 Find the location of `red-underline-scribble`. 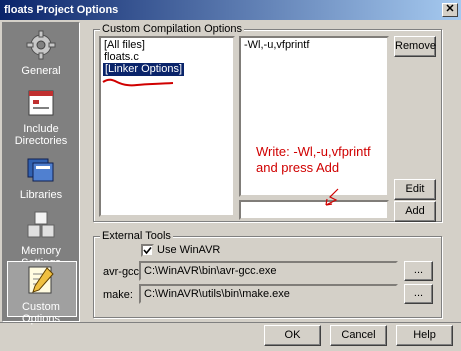

red-underline-scribble is located at coordinates (138, 82).